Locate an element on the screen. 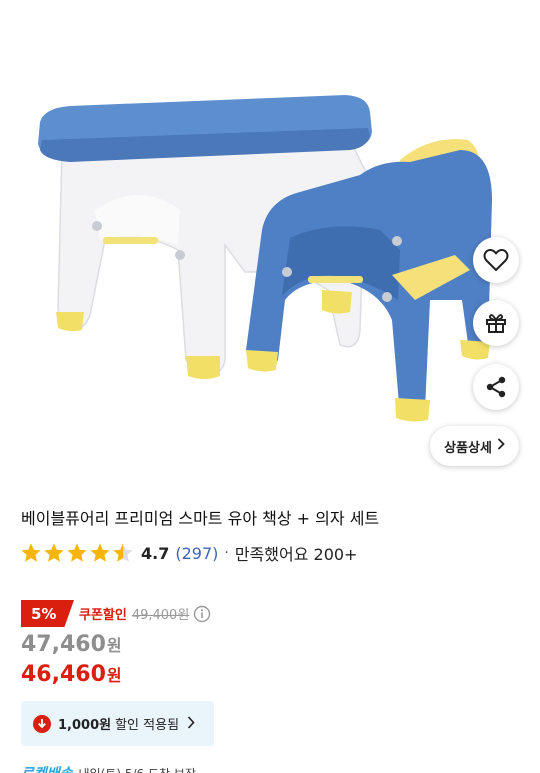  gift-icon is located at coordinates (496, 323).